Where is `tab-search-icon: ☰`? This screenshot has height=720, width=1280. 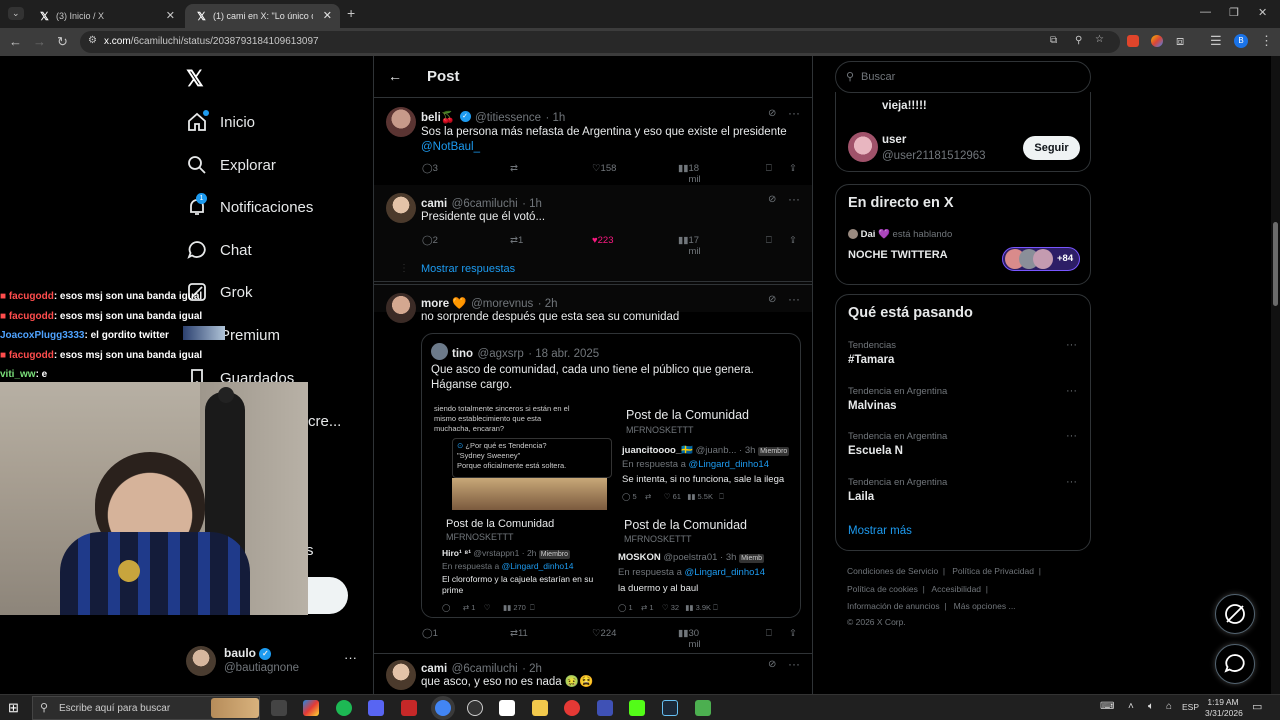 tab-search-icon: ☰ is located at coordinates (1216, 41).